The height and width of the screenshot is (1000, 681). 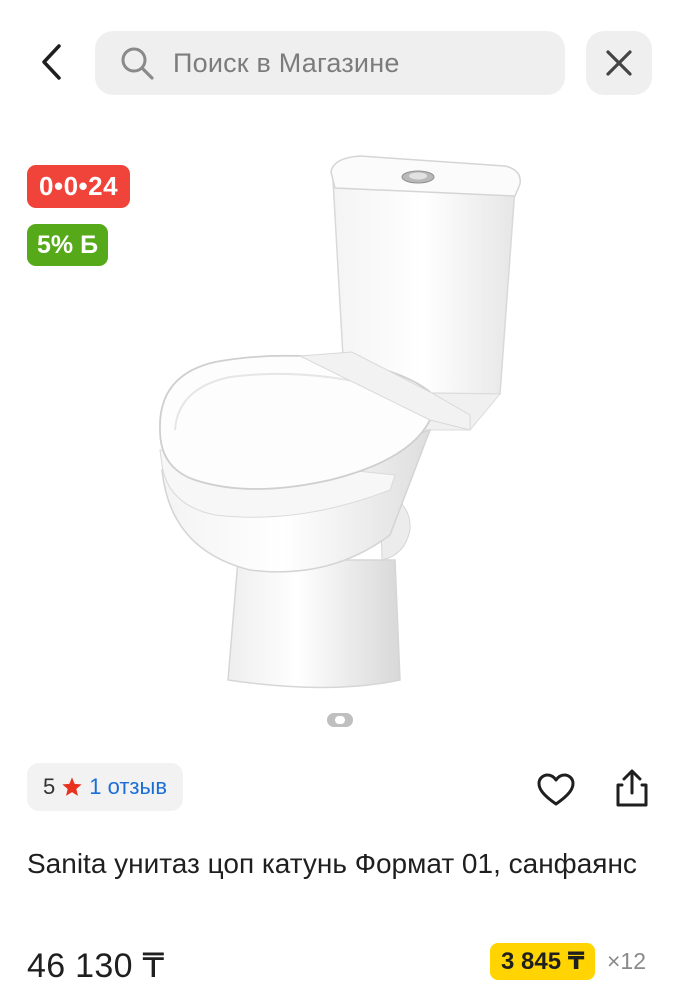 What do you see at coordinates (49, 786) in the screenshot?
I see `rating-score: 5` at bounding box center [49, 786].